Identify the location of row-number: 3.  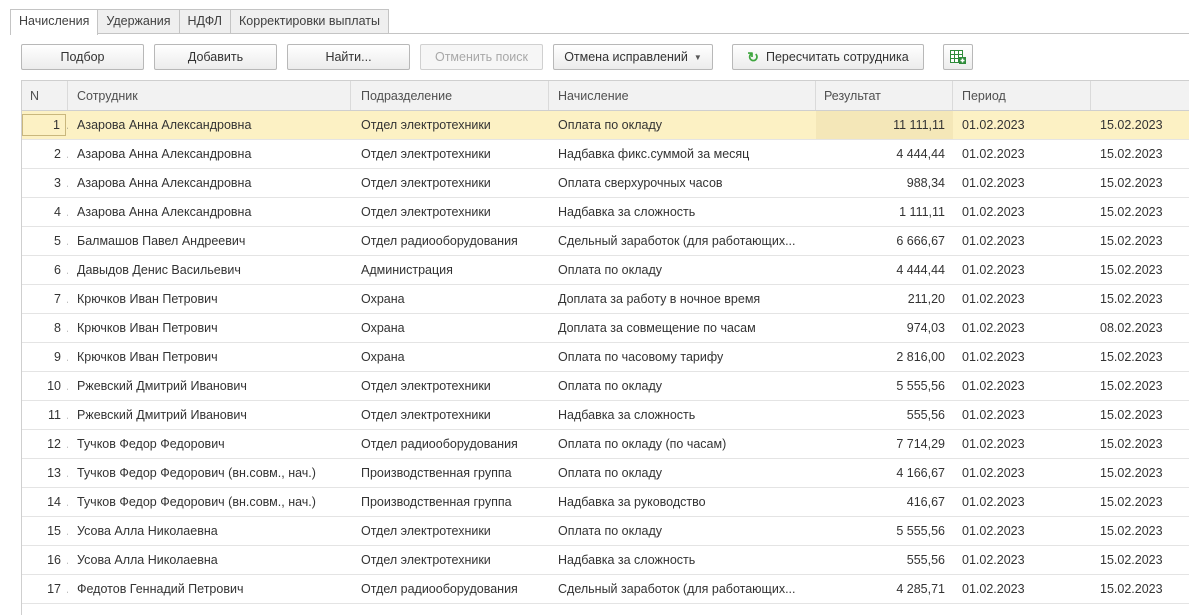
(45, 183).